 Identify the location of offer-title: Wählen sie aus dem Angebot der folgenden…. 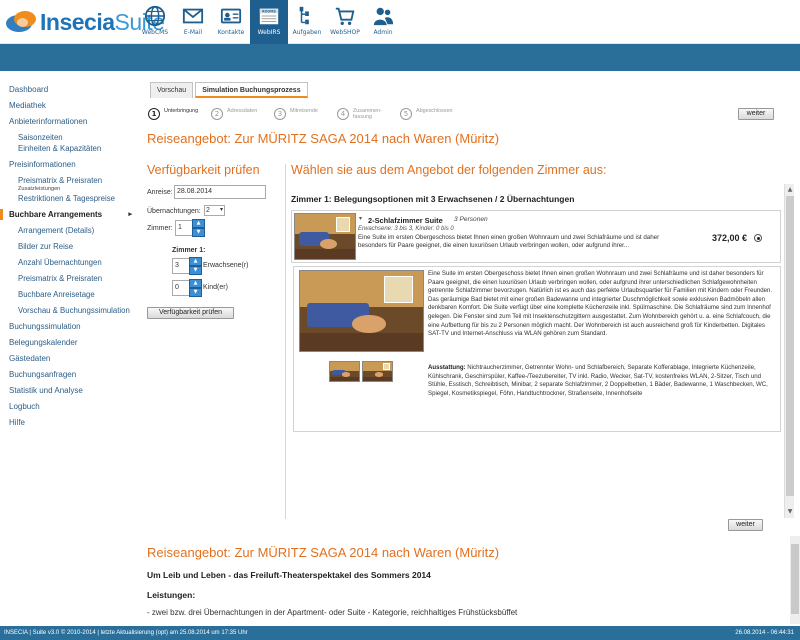
(449, 170).